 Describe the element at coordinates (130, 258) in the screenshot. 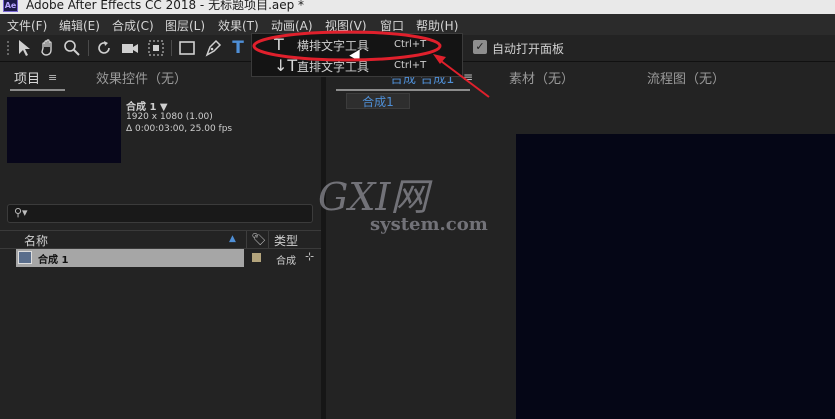

I see `table-row: 合成 1` at that location.